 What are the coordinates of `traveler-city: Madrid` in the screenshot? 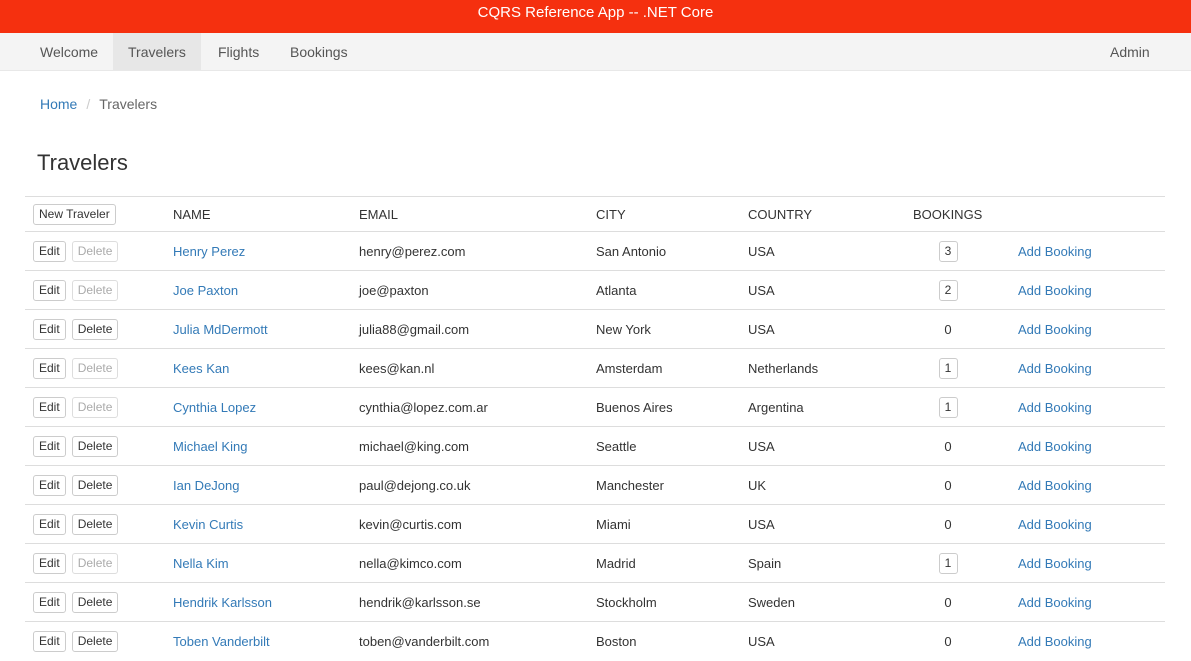 It's located at (664, 563).